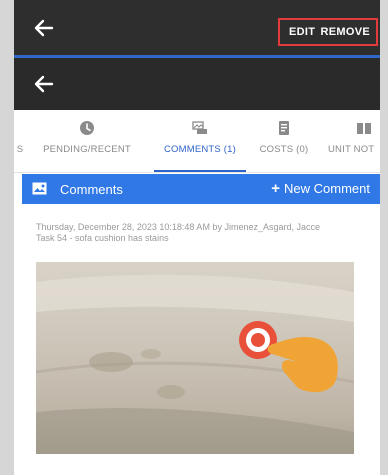  Describe the element at coordinates (102, 238) in the screenshot. I see `comment-text: Task 54 - sofa cushion has stains` at that location.